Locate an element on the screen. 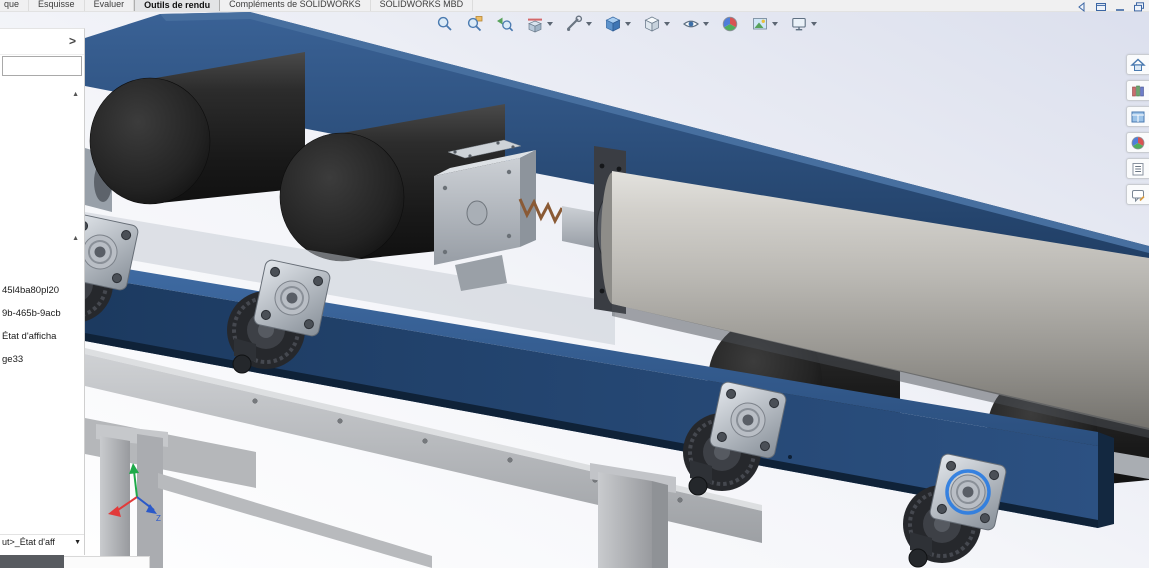 This screenshot has width=1149, height=568. view-orientation-button is located at coordinates (617, 24).